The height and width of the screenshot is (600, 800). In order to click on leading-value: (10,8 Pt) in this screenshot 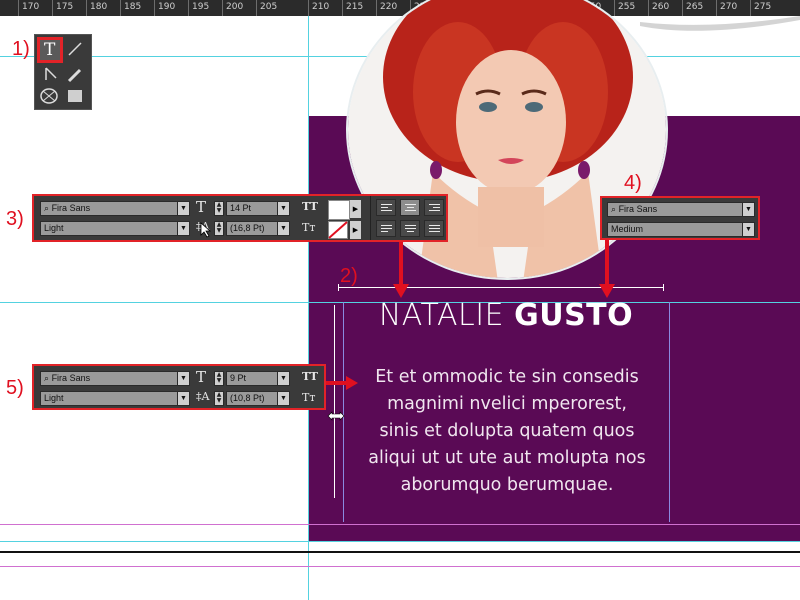, I will do `click(247, 398)`.